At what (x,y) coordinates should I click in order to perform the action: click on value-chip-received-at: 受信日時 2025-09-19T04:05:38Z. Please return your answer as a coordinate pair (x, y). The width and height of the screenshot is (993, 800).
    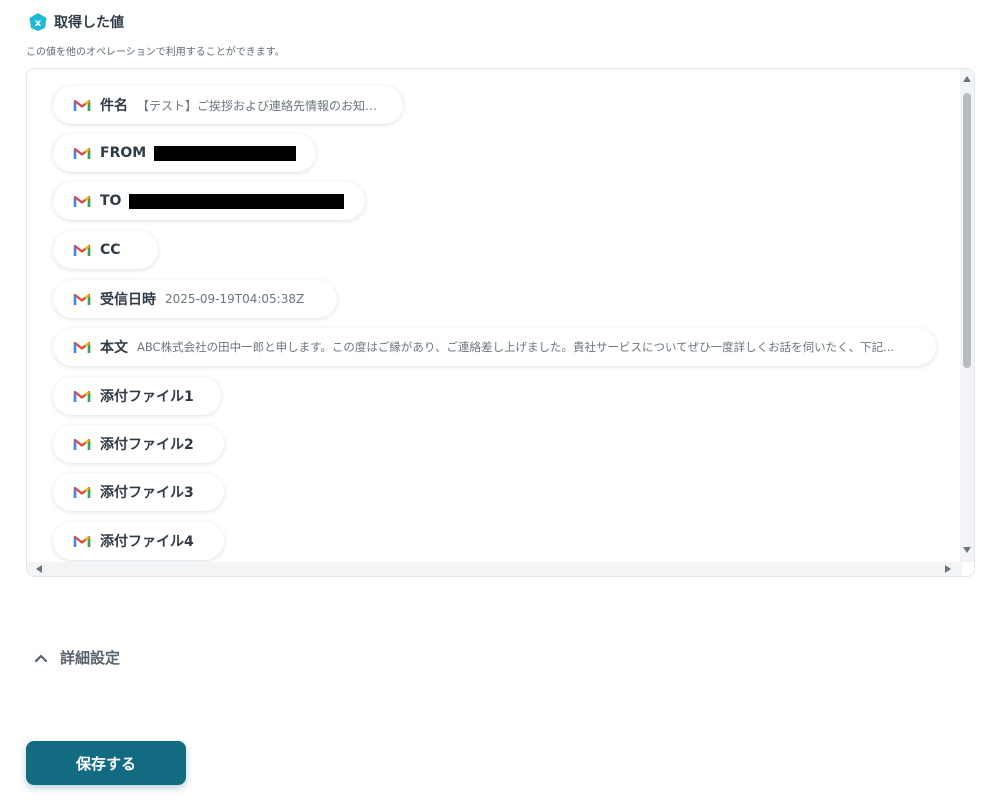
    Looking at the image, I should click on (195, 299).